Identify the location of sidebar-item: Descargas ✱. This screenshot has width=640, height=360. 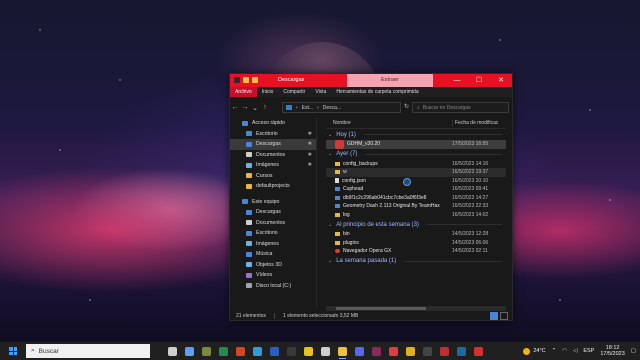
(273, 144).